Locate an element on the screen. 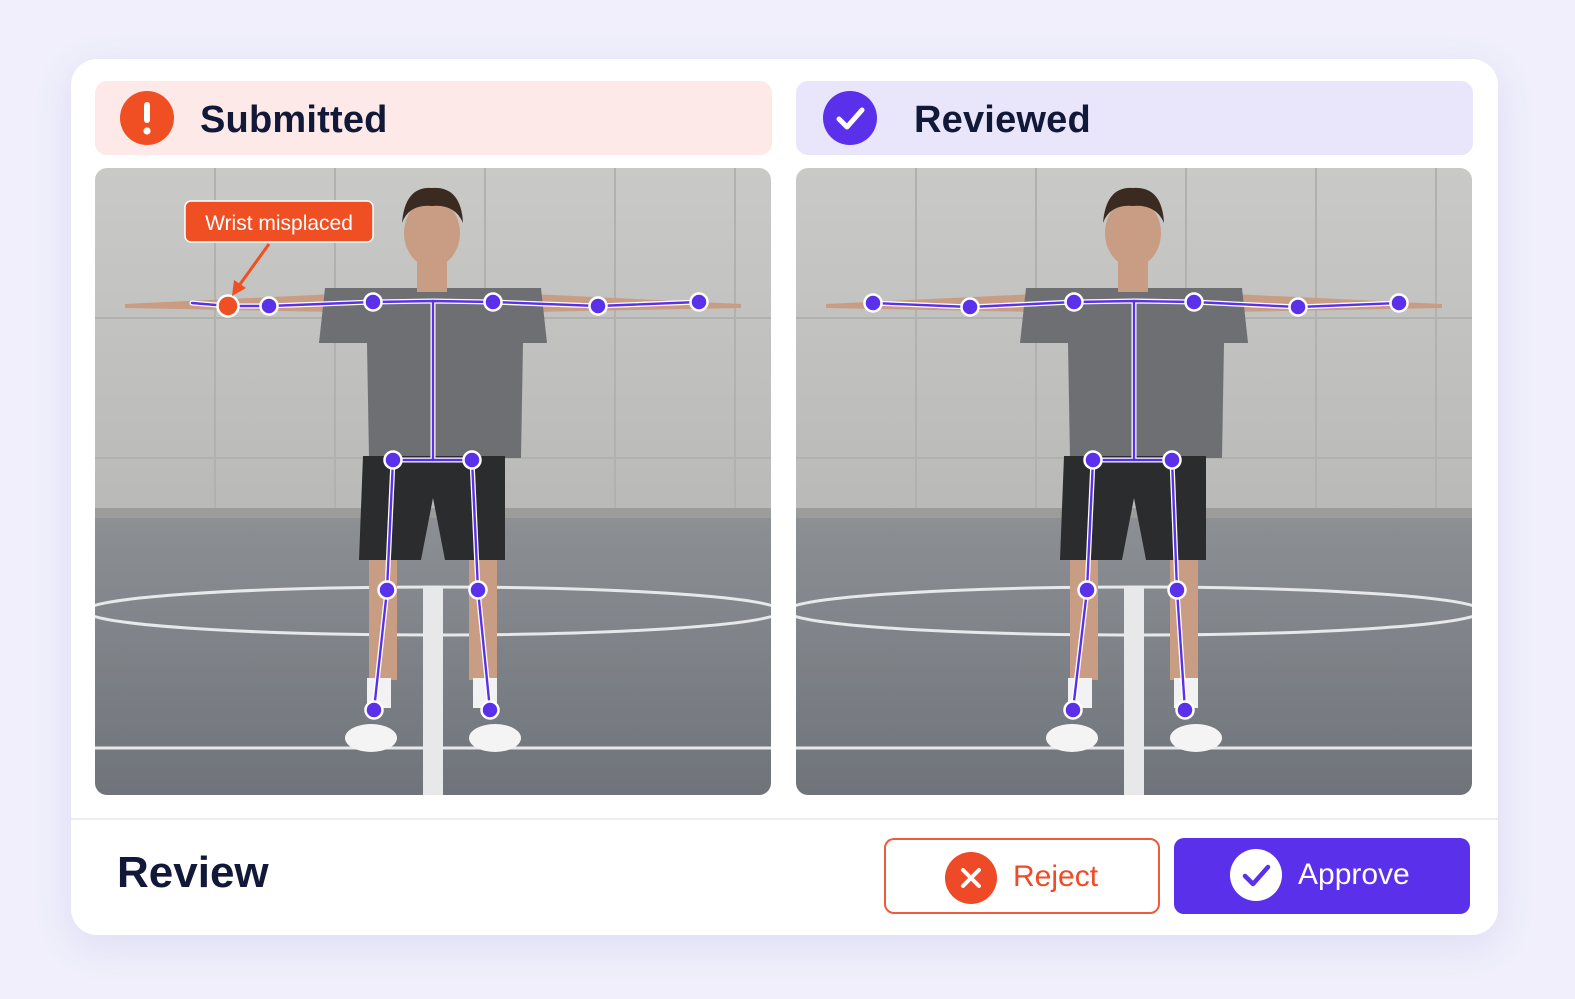 The width and height of the screenshot is (1575, 999). close-icon is located at coordinates (971, 878).